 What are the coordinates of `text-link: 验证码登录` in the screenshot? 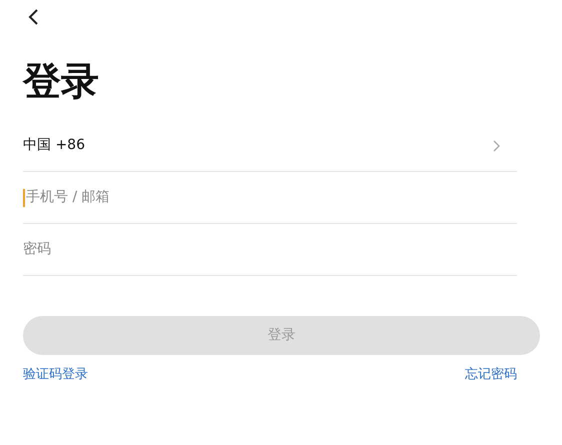 It's located at (55, 374).